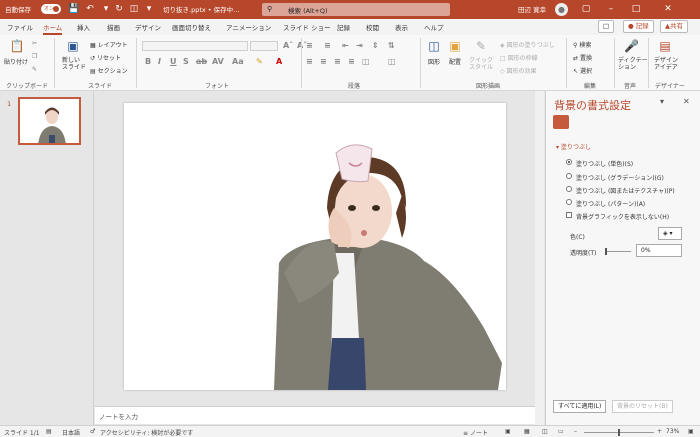 This screenshot has width=700, height=437. I want to click on columns-icon: ◫, so click(366, 61).